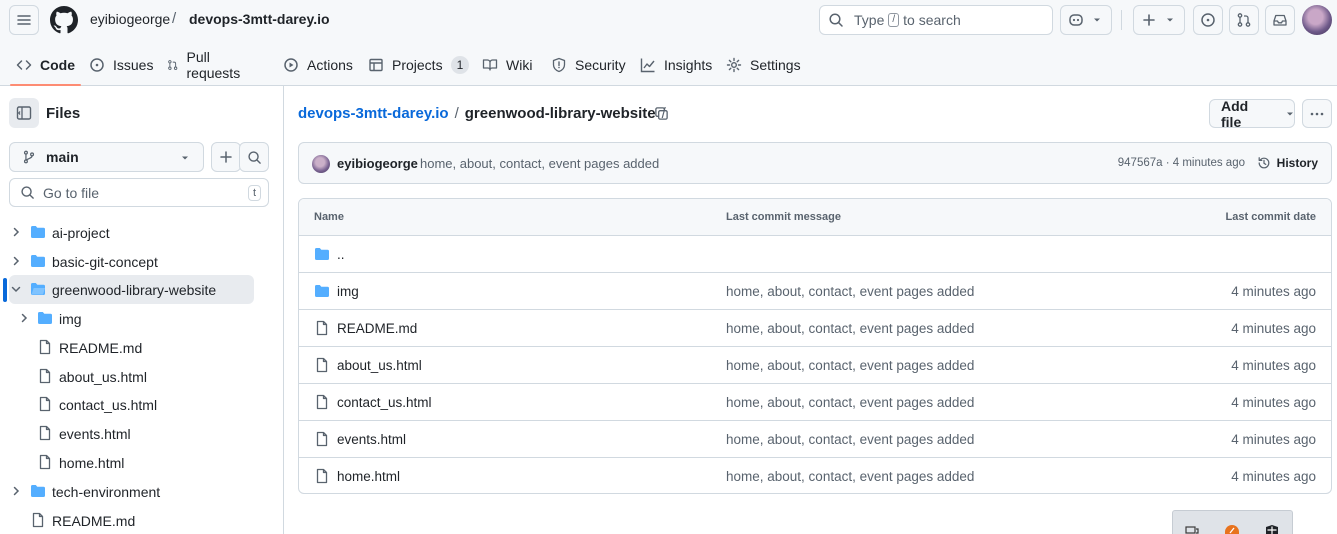 The height and width of the screenshot is (534, 1337). I want to click on user-avatar, so click(1317, 20).